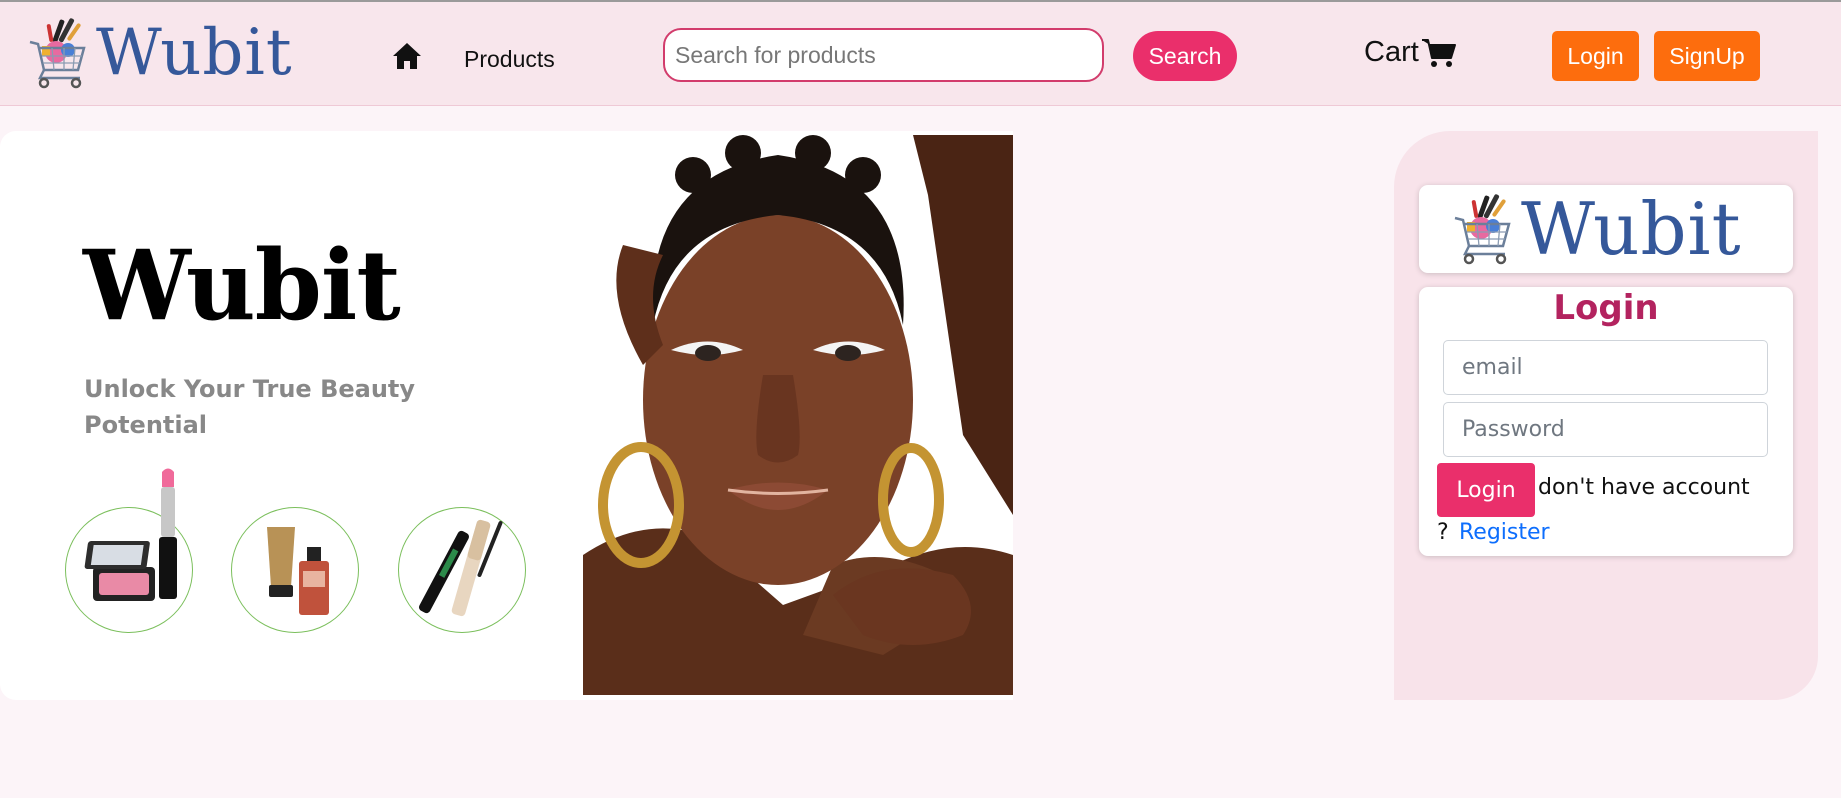  Describe the element at coordinates (1486, 490) in the screenshot. I see `form-login-button: Login` at that location.